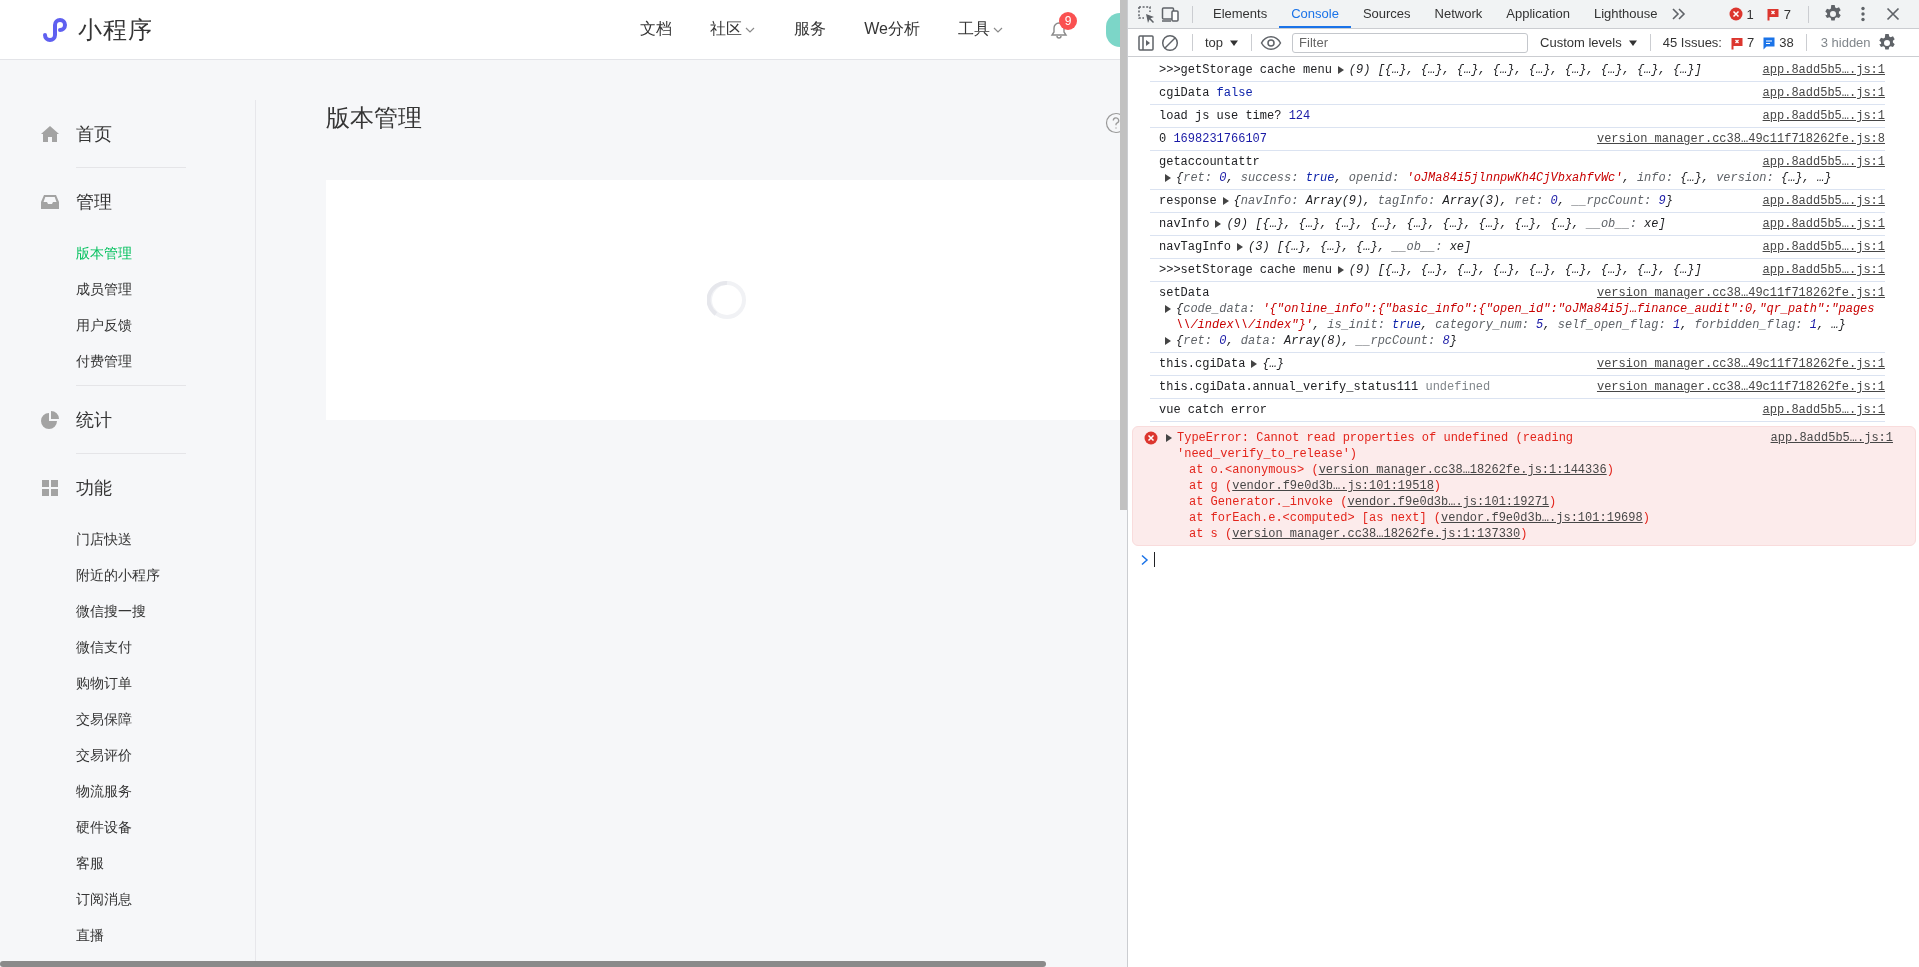  Describe the element at coordinates (104, 683) in the screenshot. I see `sidebar-item: 购物订单` at that location.